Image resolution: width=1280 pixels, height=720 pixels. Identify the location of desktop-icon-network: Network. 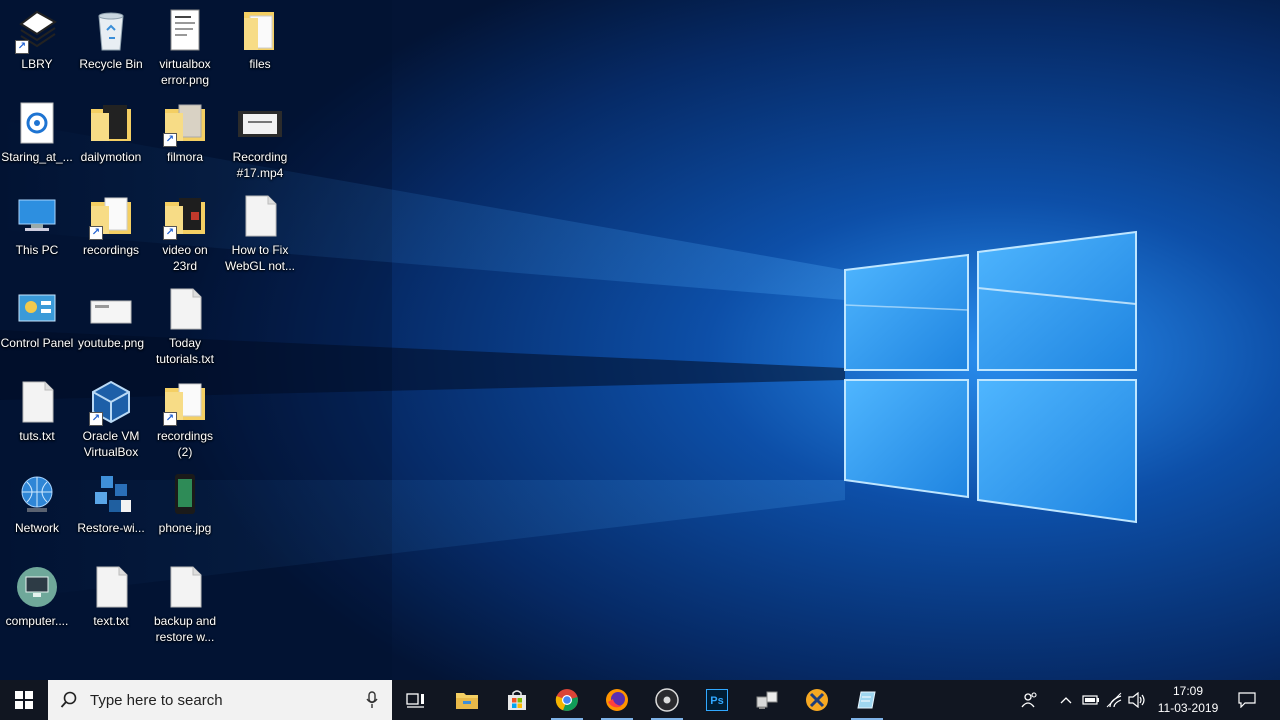
(37, 500).